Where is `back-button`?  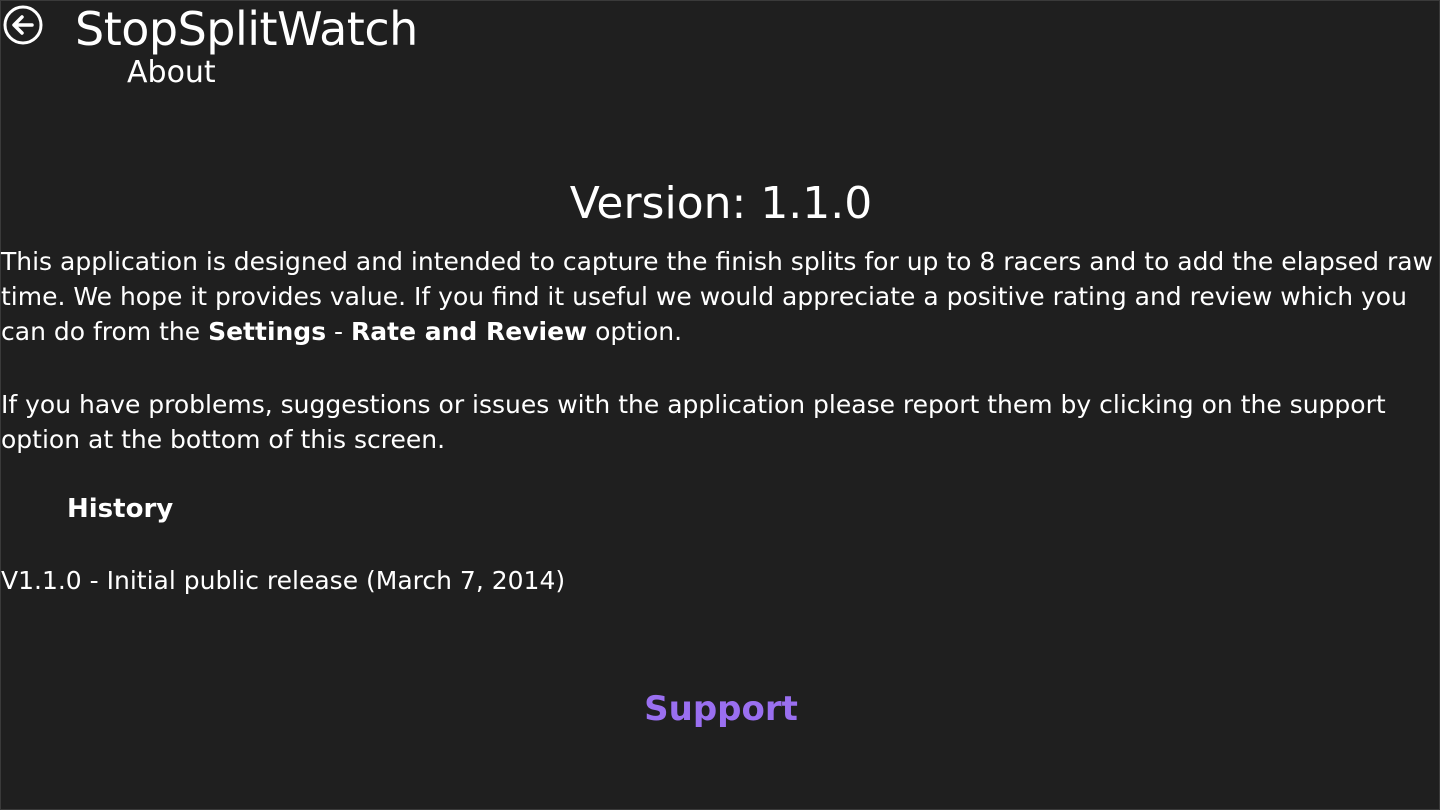
back-button is located at coordinates (23, 25).